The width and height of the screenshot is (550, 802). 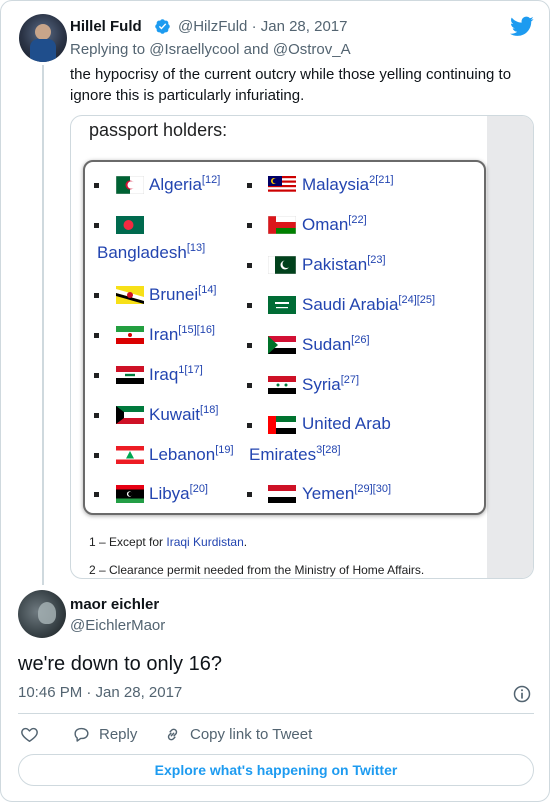 What do you see at coordinates (158, 130) in the screenshot?
I see `image-heading: passport holders:` at bounding box center [158, 130].